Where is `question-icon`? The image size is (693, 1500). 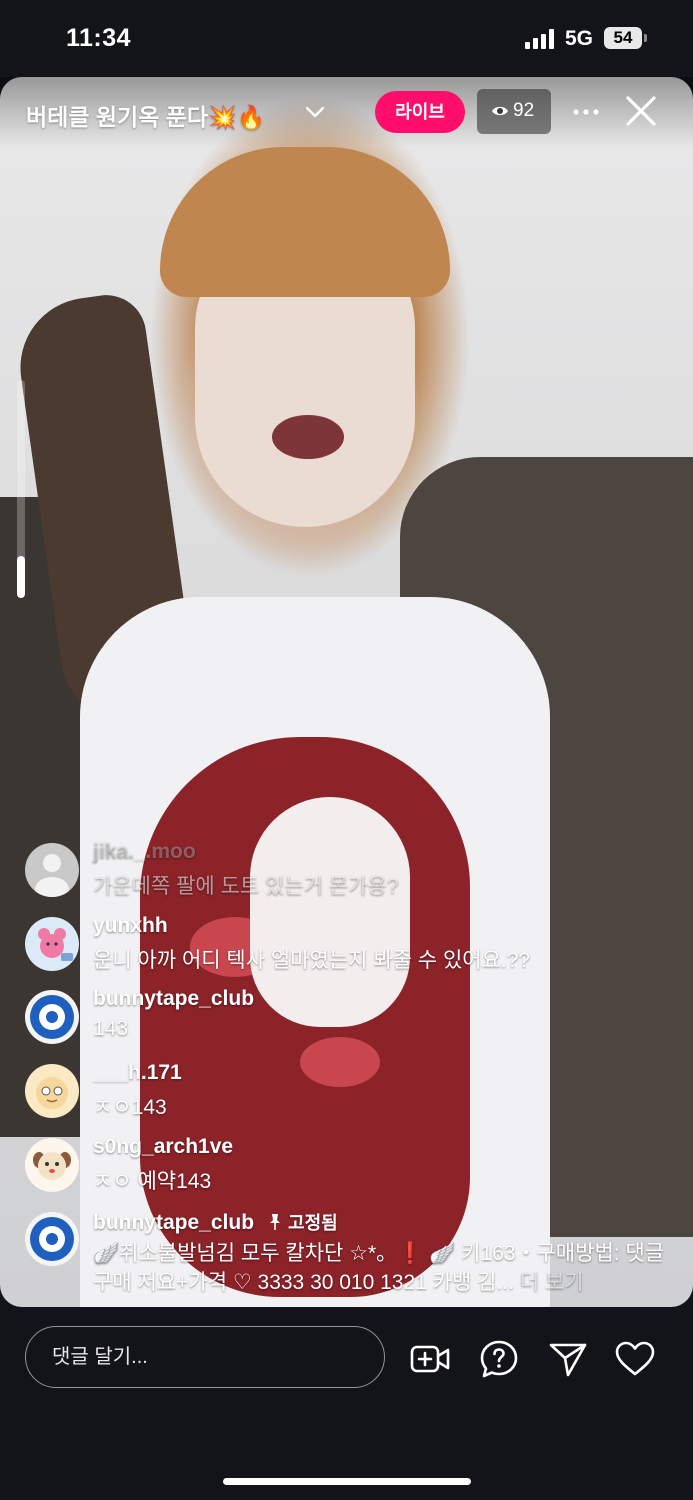 question-icon is located at coordinates (499, 1359).